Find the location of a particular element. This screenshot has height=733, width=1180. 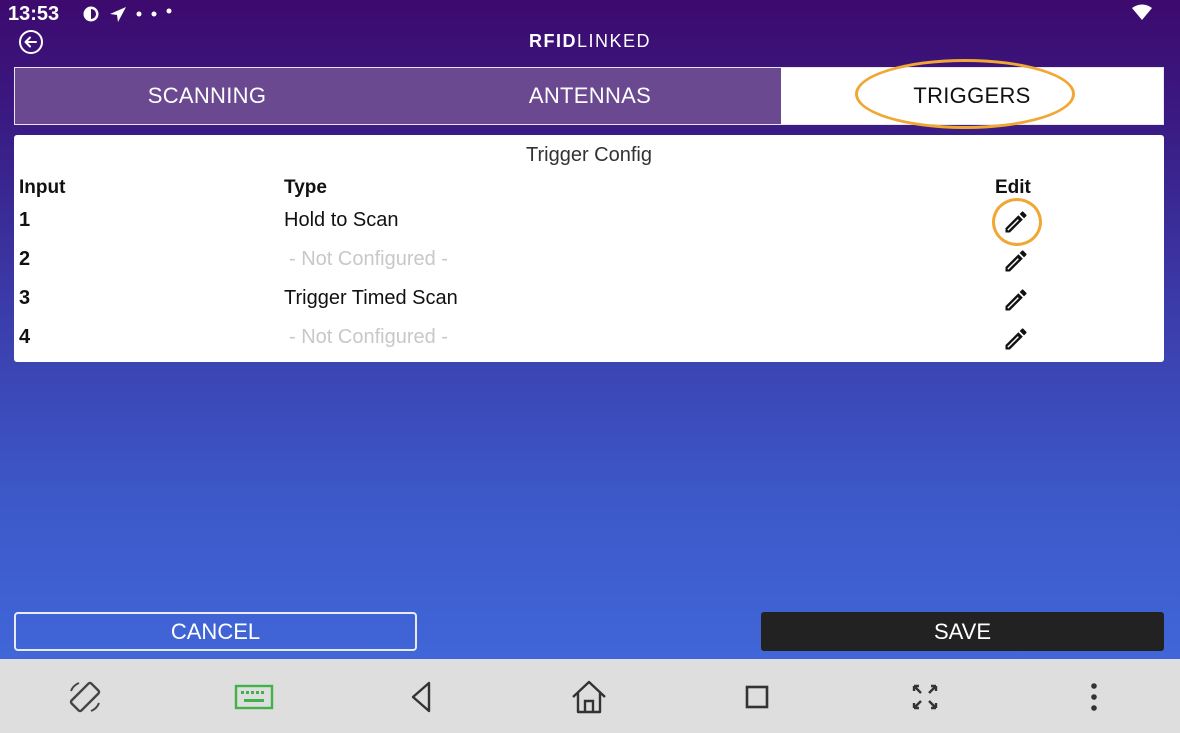

system-nav-bar is located at coordinates (590, 696).